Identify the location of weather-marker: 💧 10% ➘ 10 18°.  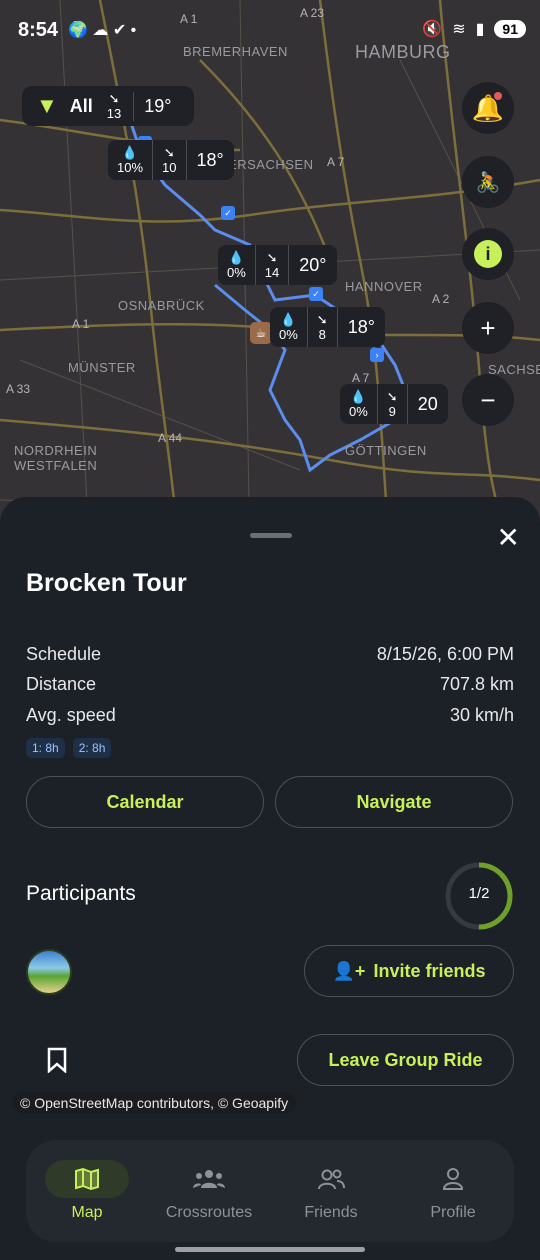
(171, 160).